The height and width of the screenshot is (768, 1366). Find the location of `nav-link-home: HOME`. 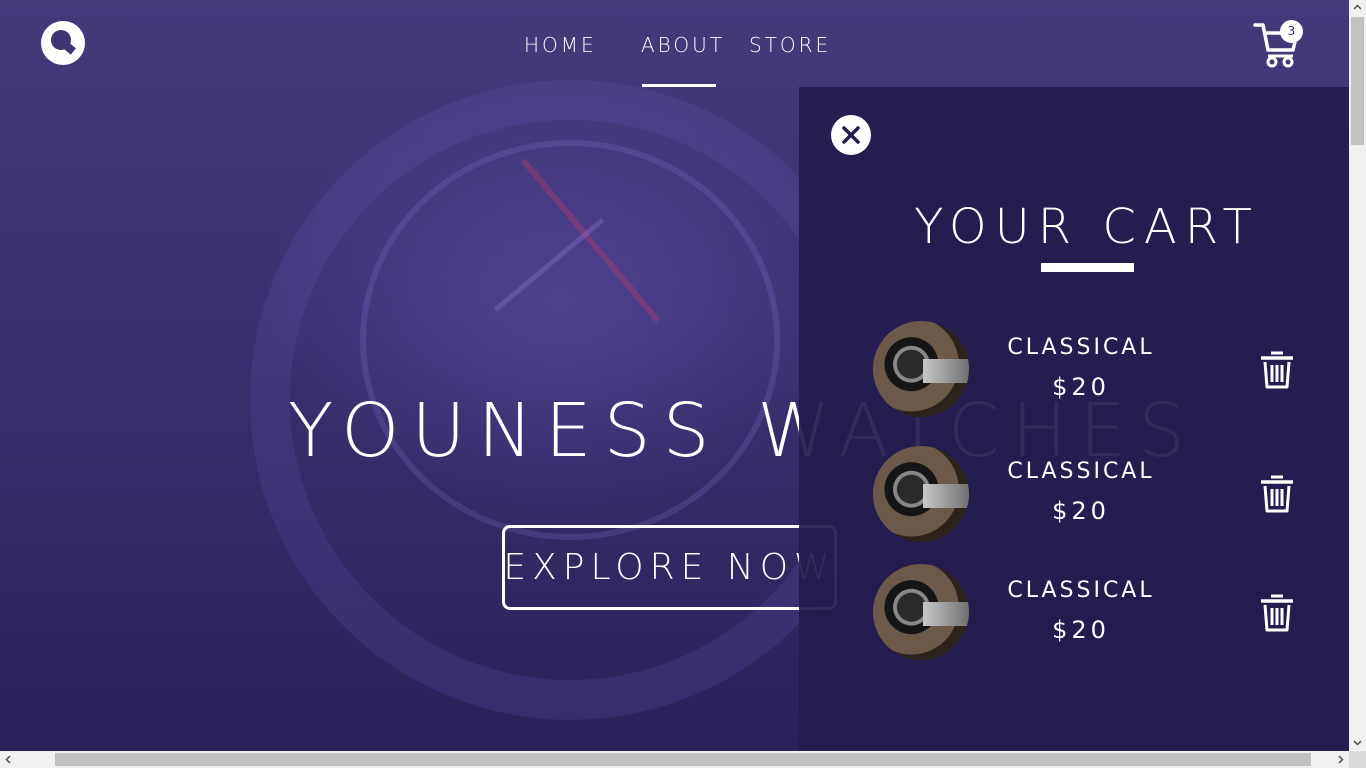

nav-link-home: HOME is located at coordinates (560, 45).